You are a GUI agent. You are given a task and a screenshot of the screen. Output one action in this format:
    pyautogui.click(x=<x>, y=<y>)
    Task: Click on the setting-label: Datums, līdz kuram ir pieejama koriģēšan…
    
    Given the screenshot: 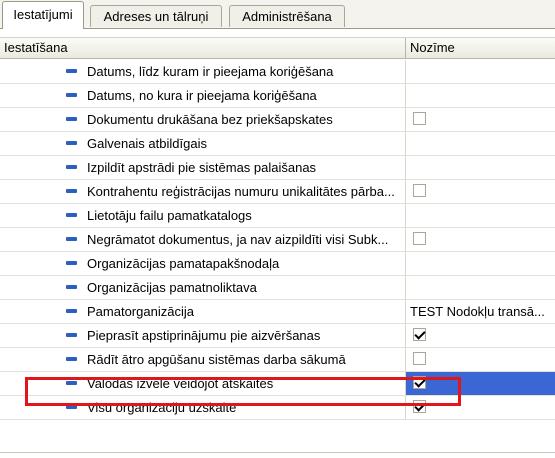 What is the action you would take?
    pyautogui.click(x=210, y=71)
    